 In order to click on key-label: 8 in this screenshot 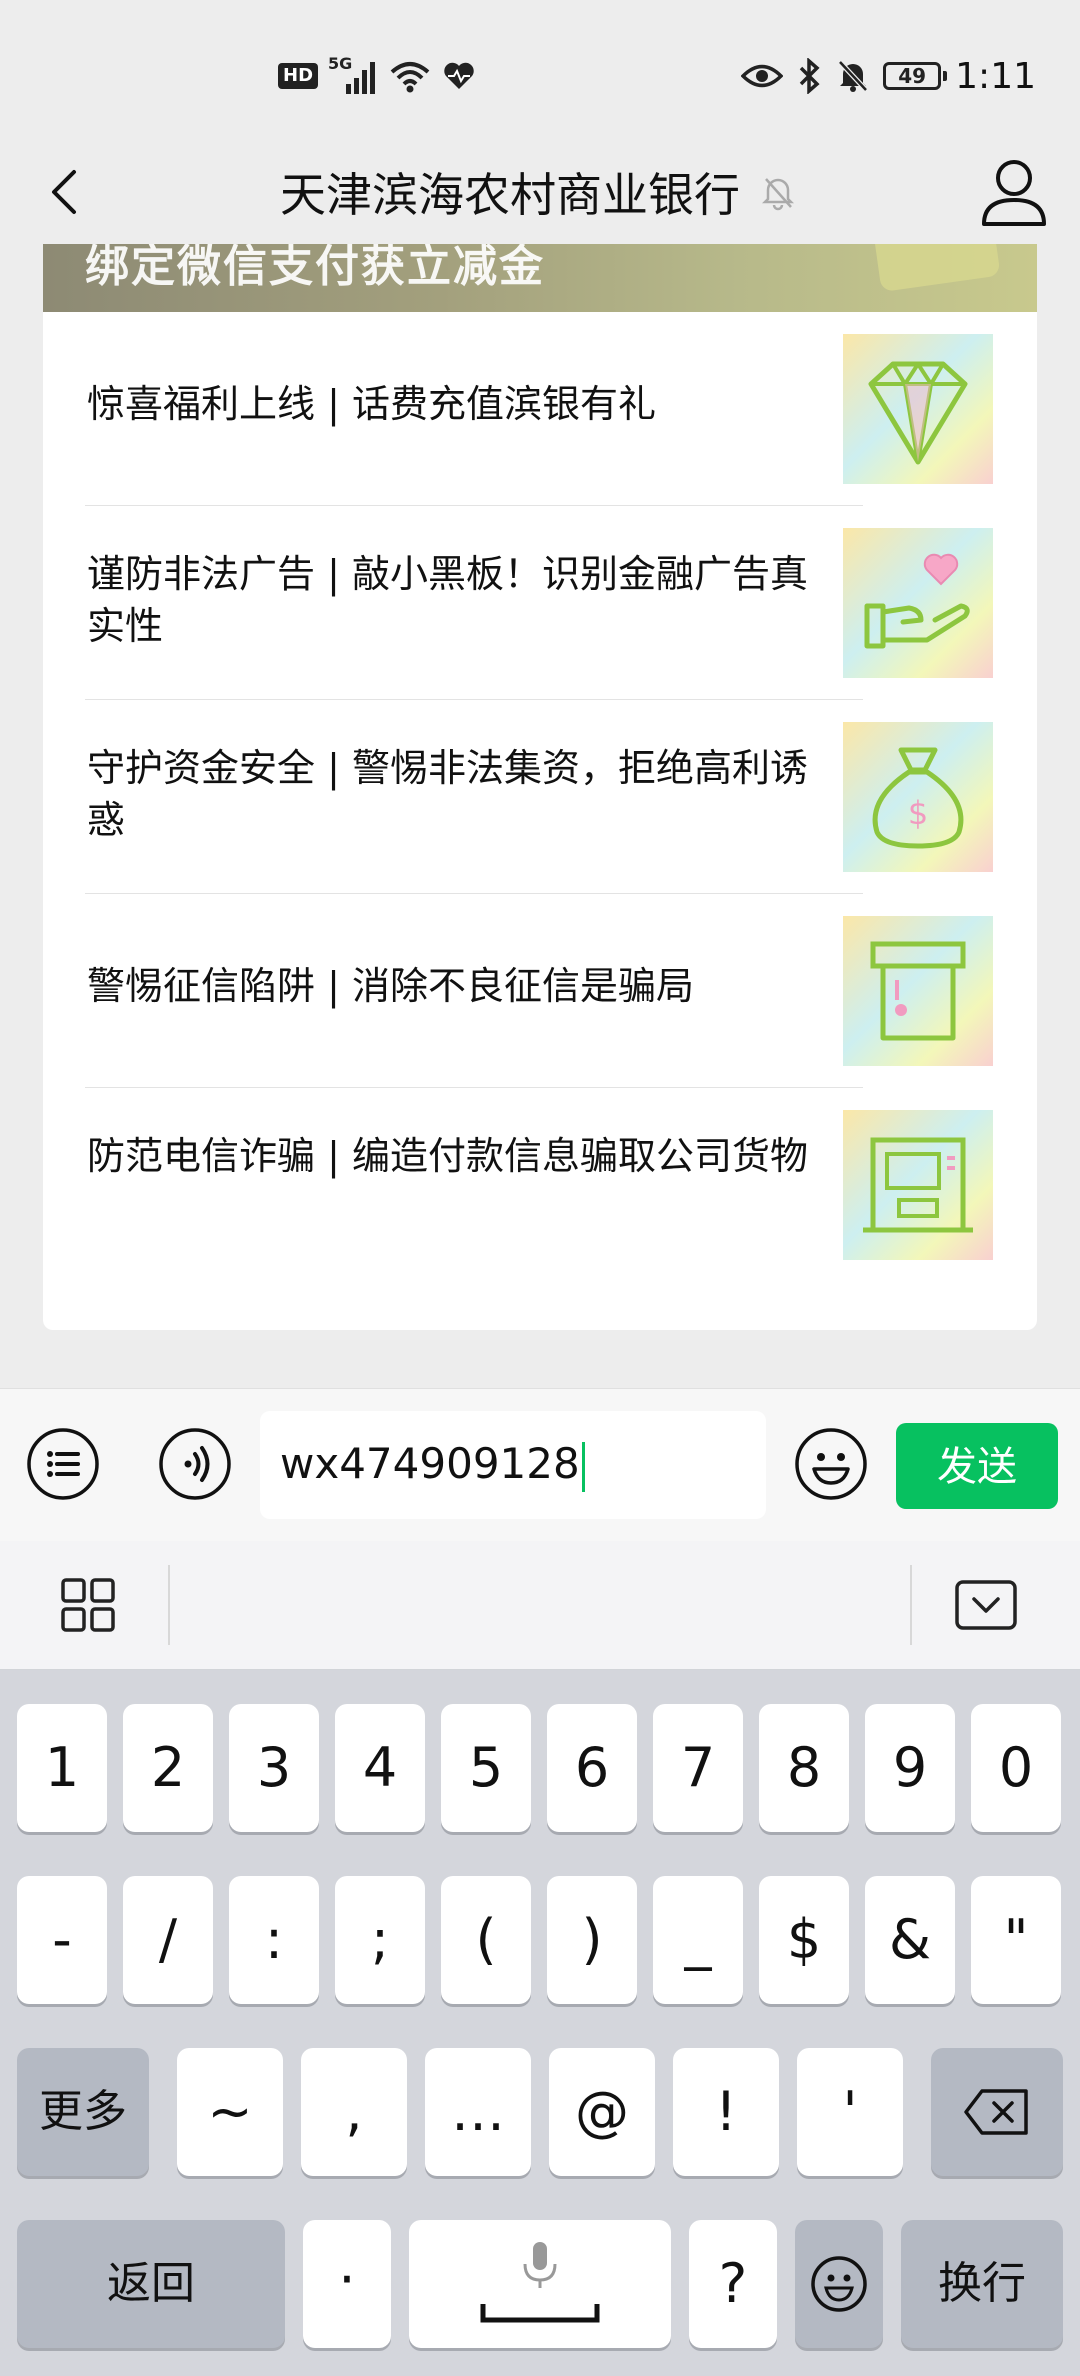, I will do `click(804, 1767)`.